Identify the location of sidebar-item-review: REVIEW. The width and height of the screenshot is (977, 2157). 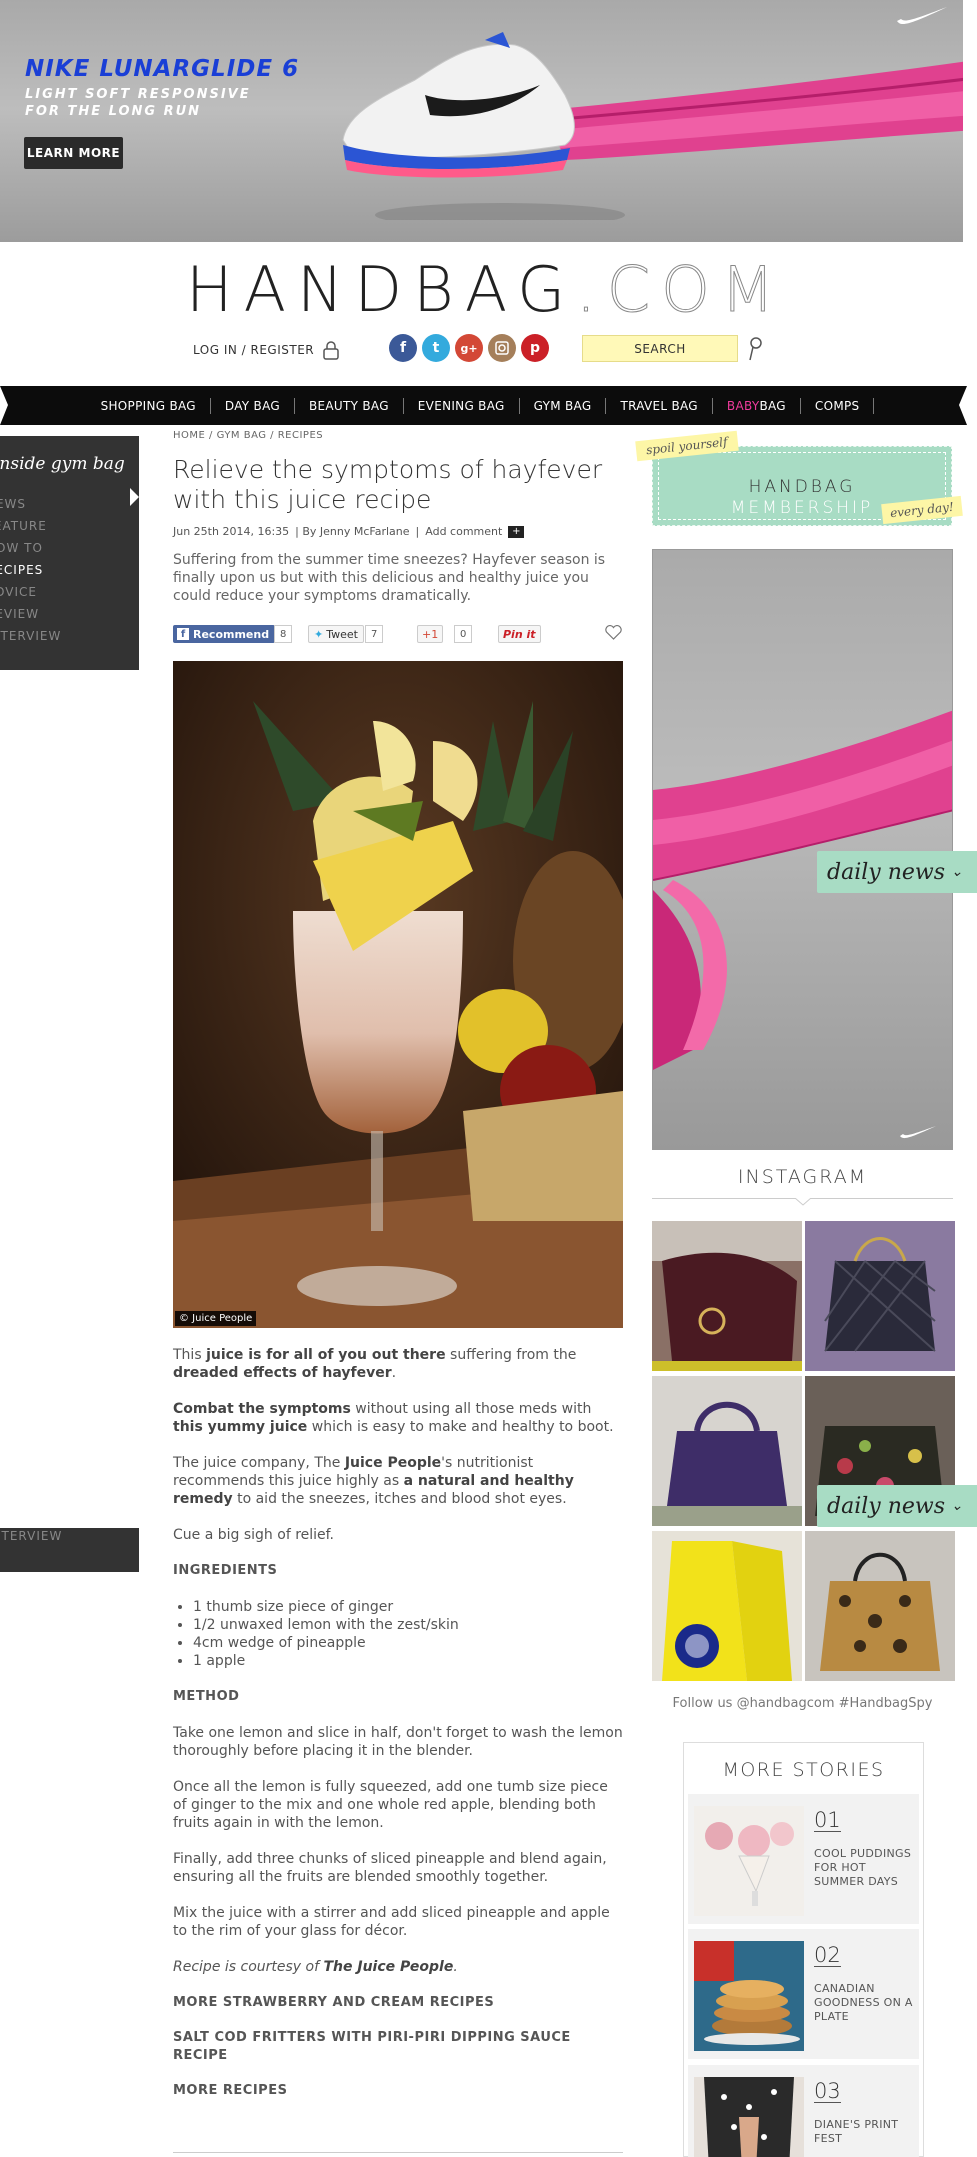
(30, 614).